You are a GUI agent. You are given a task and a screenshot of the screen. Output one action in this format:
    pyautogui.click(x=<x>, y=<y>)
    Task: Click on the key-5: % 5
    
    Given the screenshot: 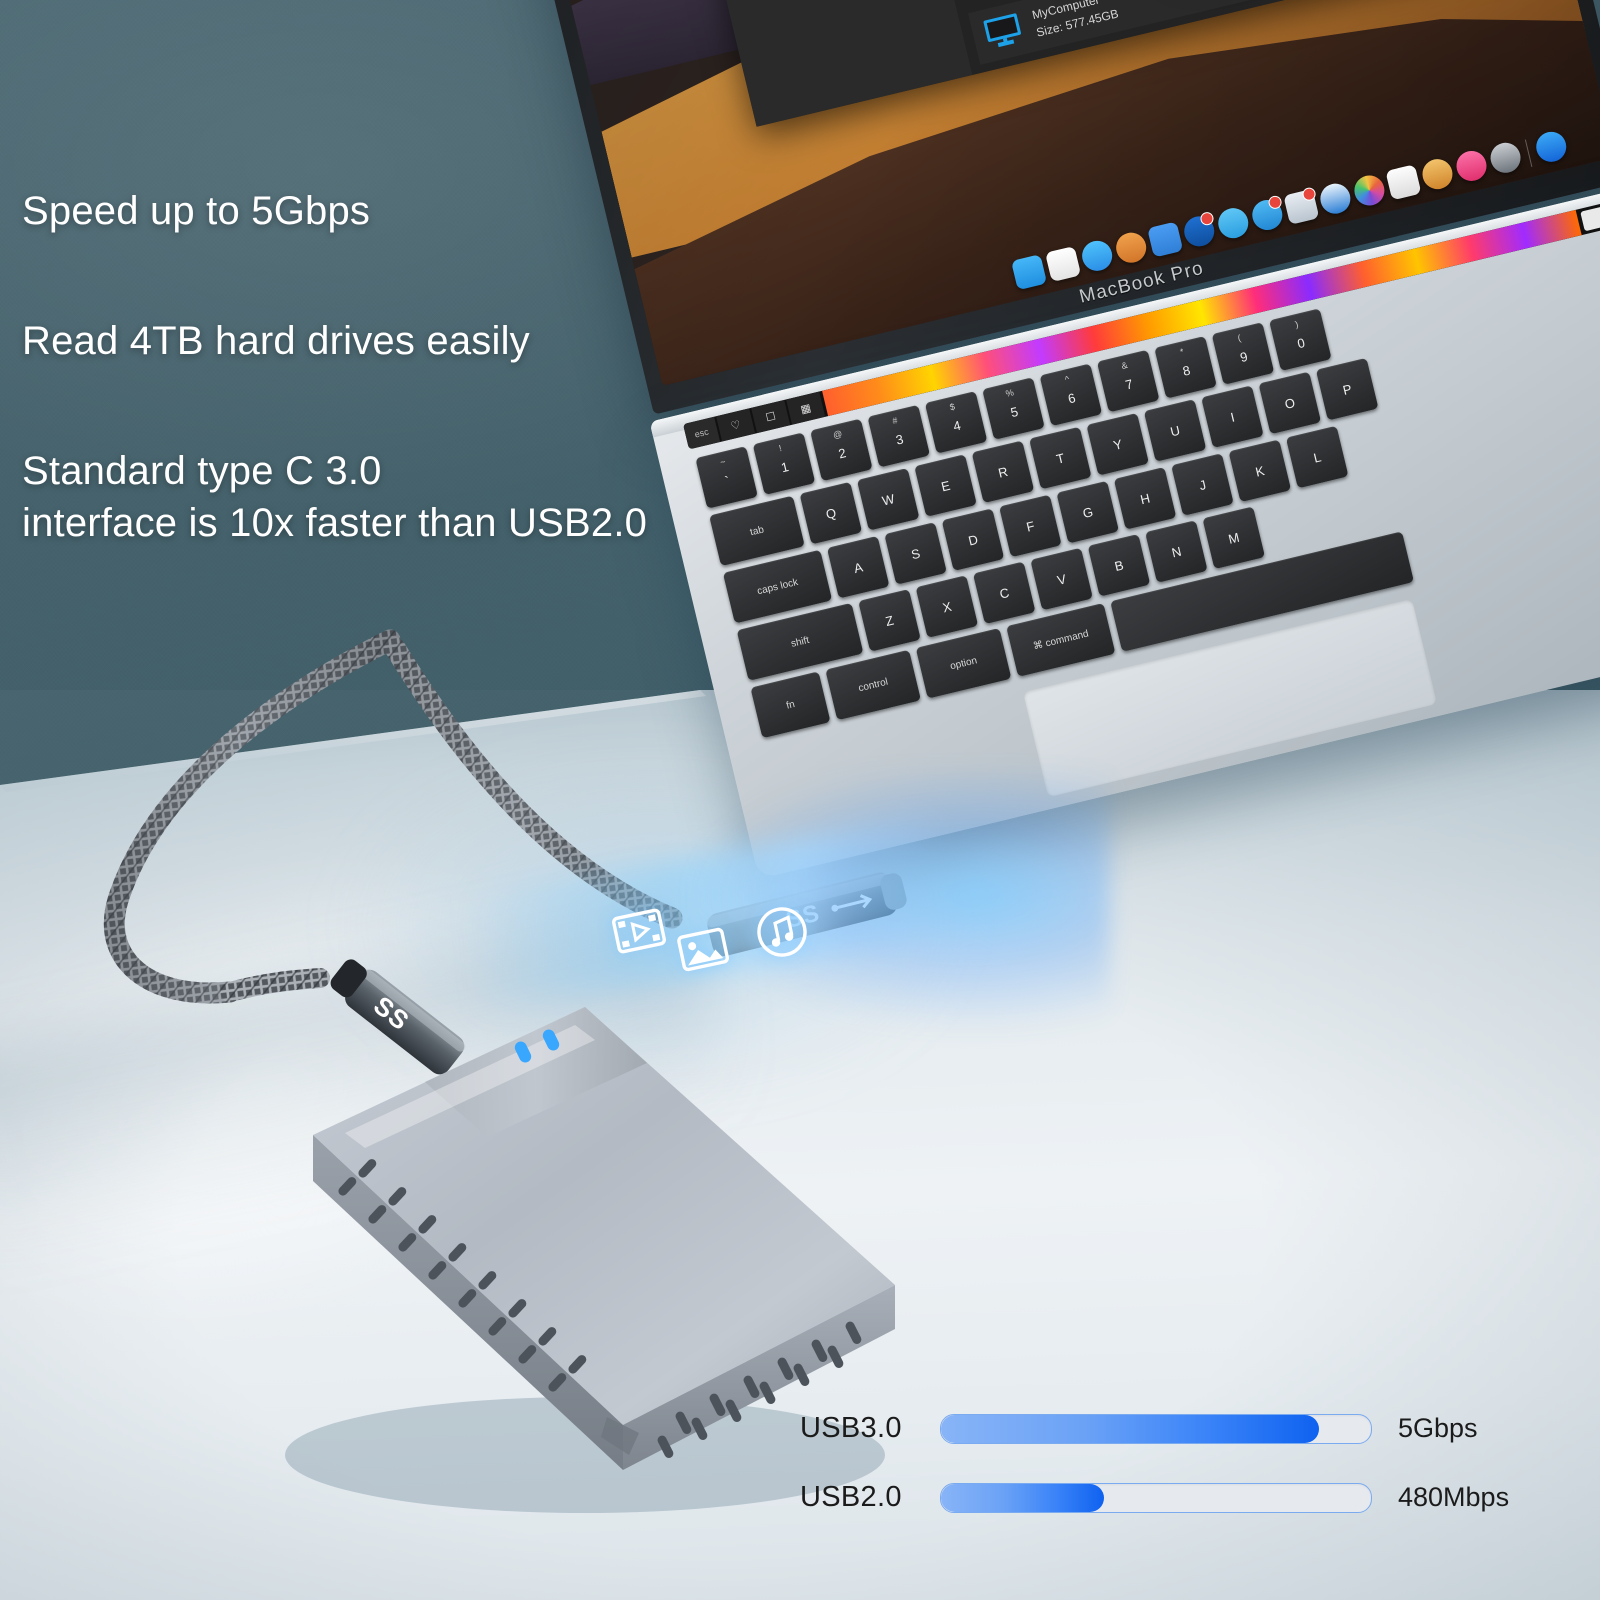 What is the action you would take?
    pyautogui.click(x=1013, y=408)
    